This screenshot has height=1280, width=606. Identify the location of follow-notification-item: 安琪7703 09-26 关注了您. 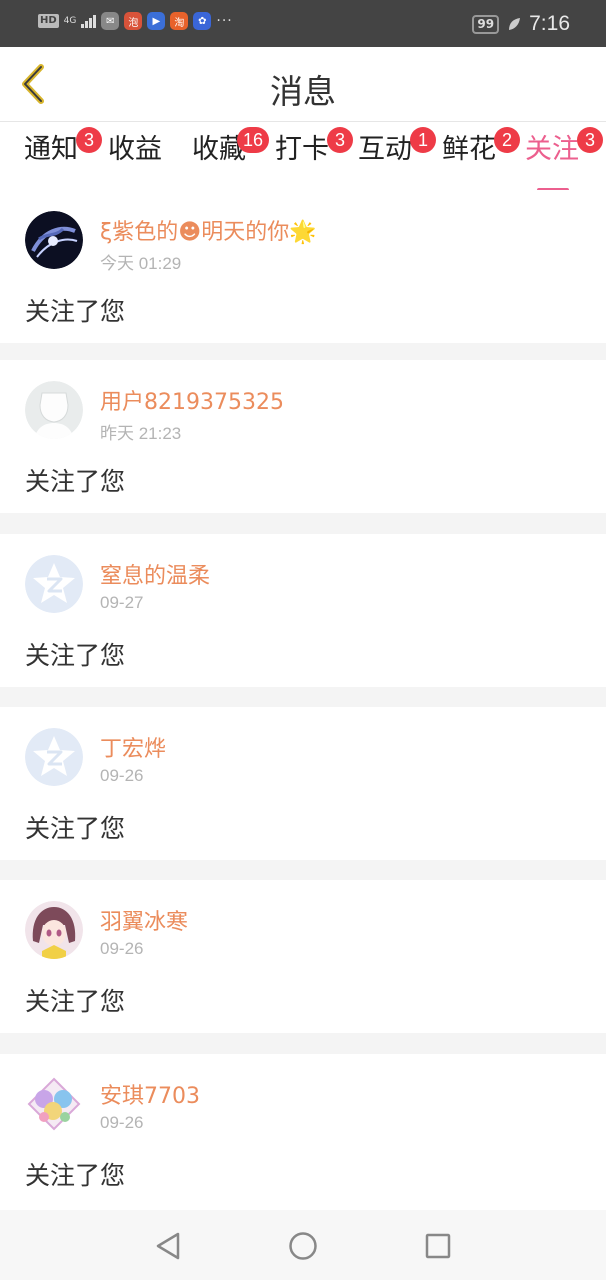
(303, 1132).